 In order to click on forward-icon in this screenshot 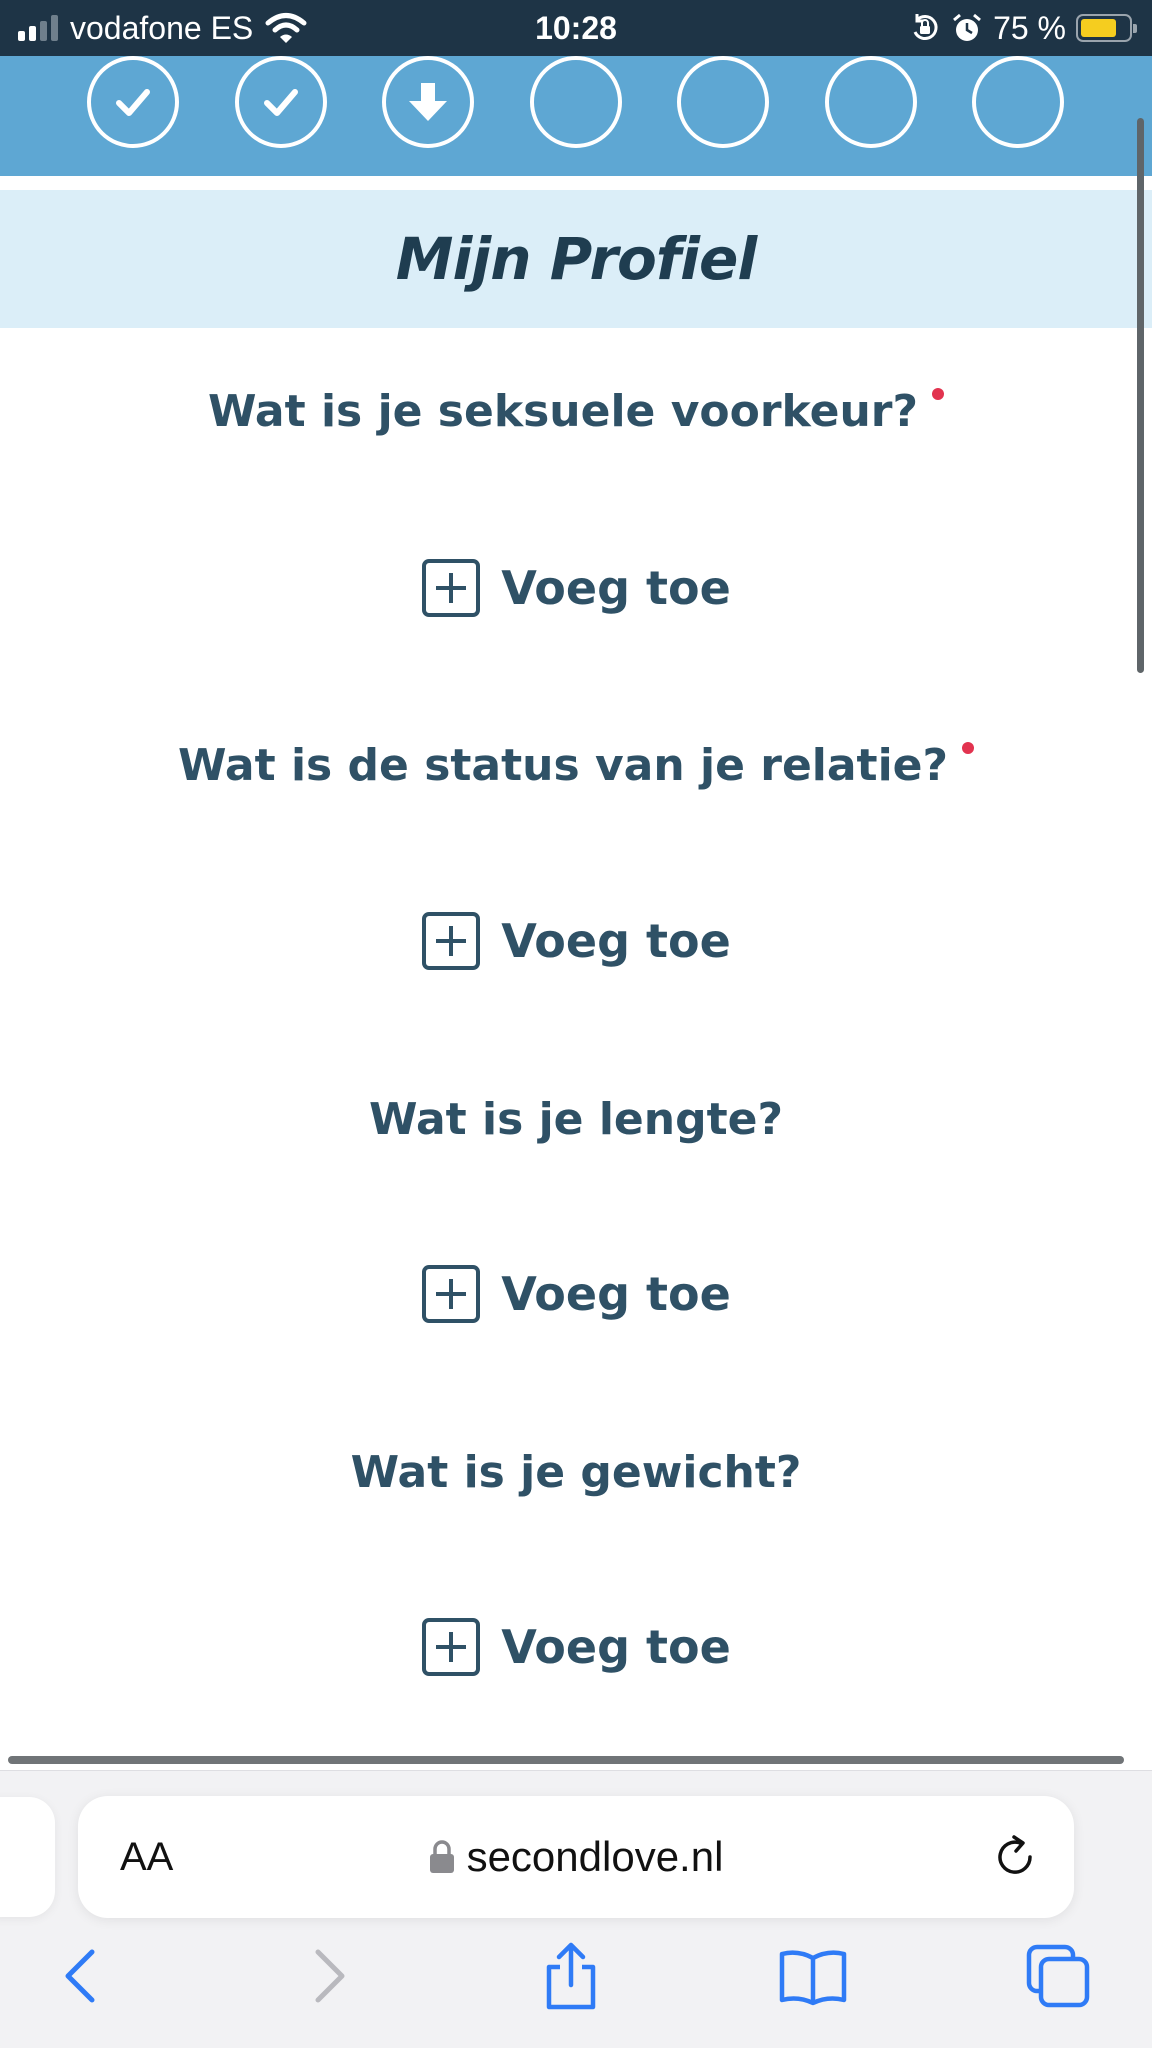, I will do `click(330, 1976)`.